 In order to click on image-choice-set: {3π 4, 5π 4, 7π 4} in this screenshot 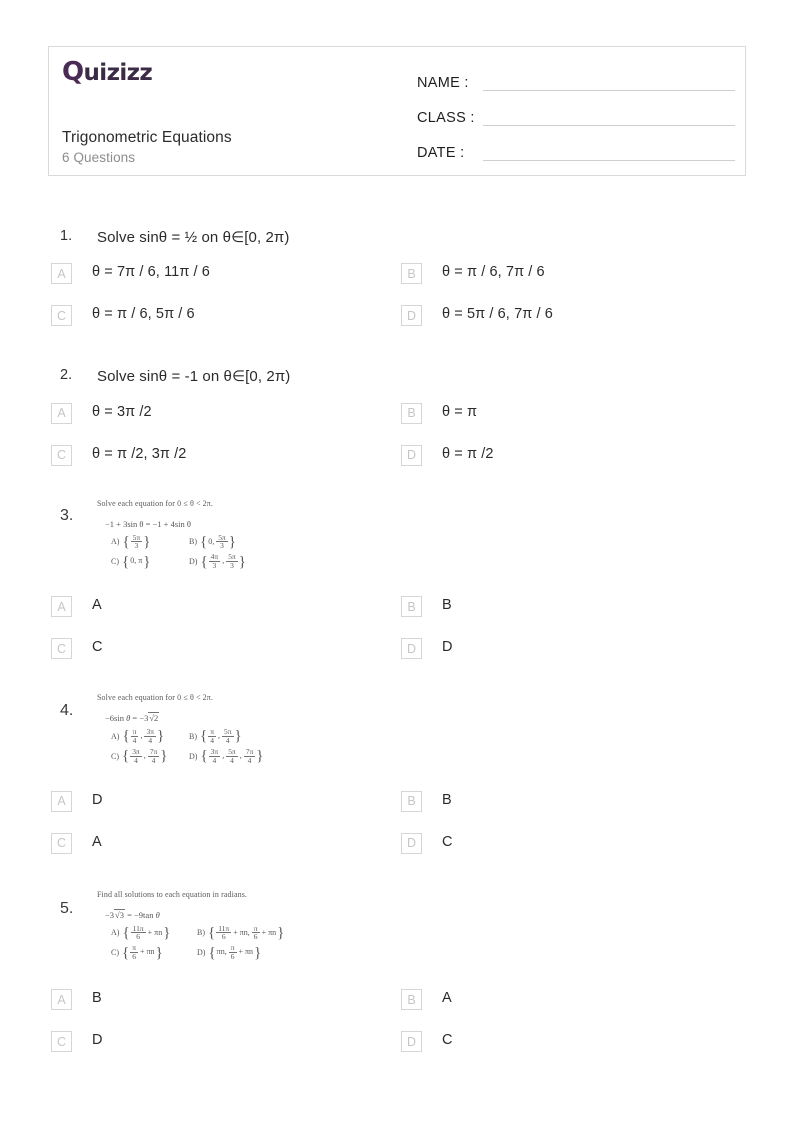, I will do `click(232, 755)`.